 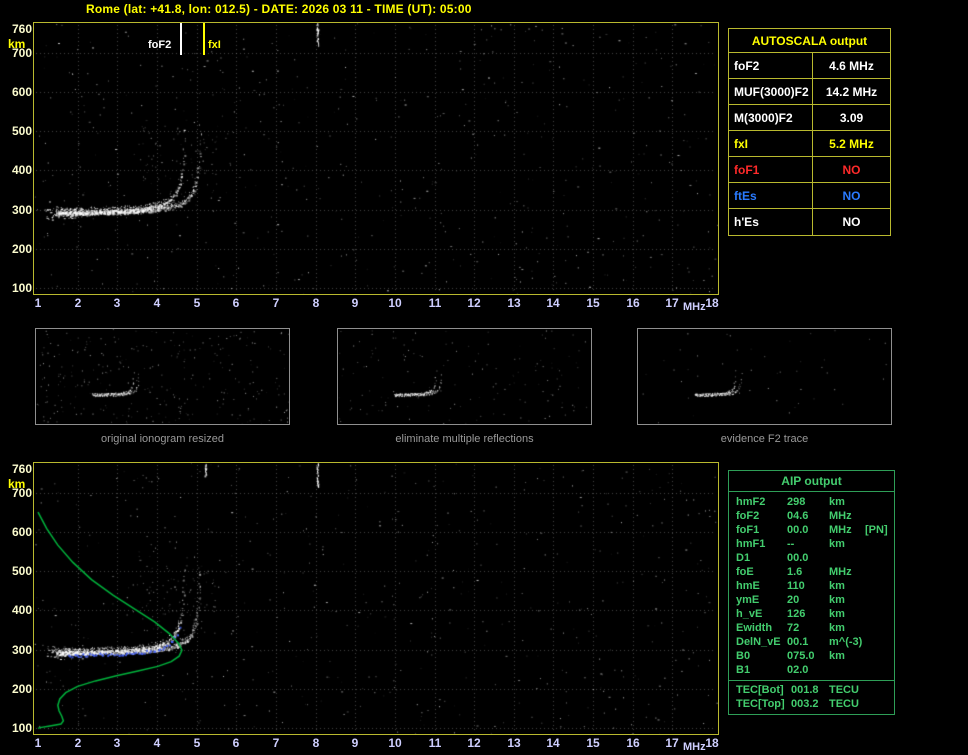 What do you see at coordinates (21, 288) in the screenshot?
I see `y-axis-tick: 100` at bounding box center [21, 288].